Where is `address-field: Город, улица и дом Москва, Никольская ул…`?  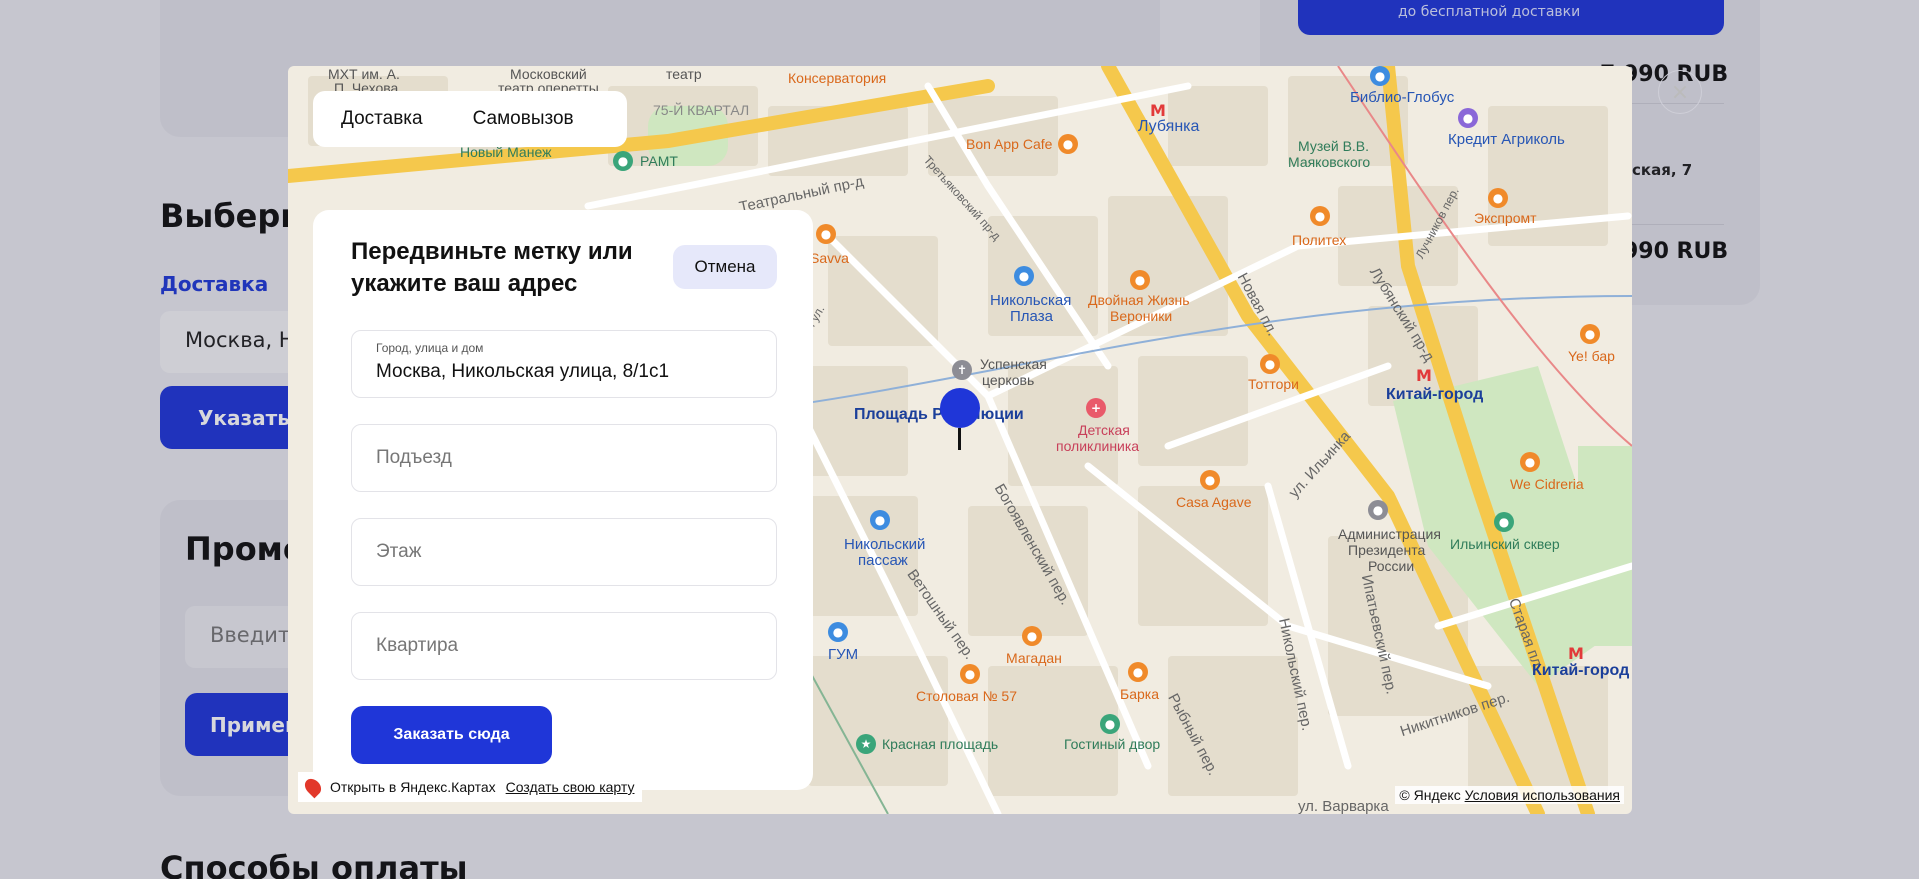
address-field: Город, улица и дом Москва, Никольская ул… is located at coordinates (564, 364).